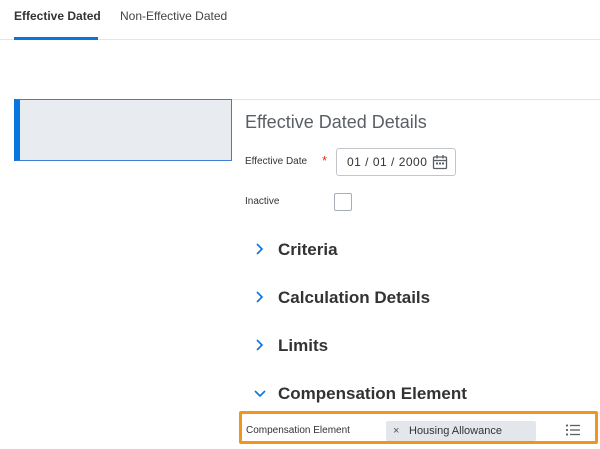 Image resolution: width=600 pixels, height=449 pixels. Describe the element at coordinates (396, 431) in the screenshot. I see `remove-selection-icon: ×` at that location.